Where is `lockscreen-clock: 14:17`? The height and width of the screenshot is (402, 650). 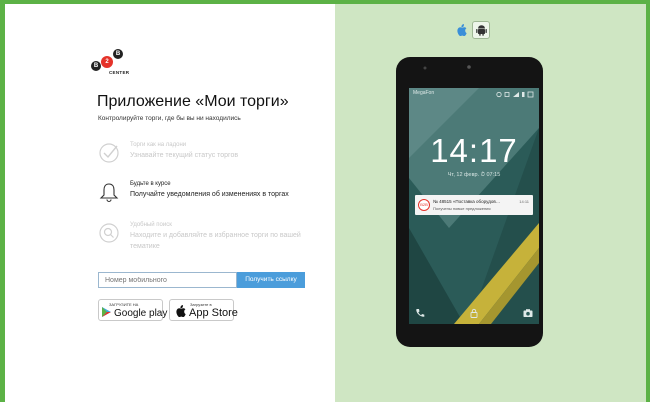
lockscreen-clock: 14:17 is located at coordinates (474, 150).